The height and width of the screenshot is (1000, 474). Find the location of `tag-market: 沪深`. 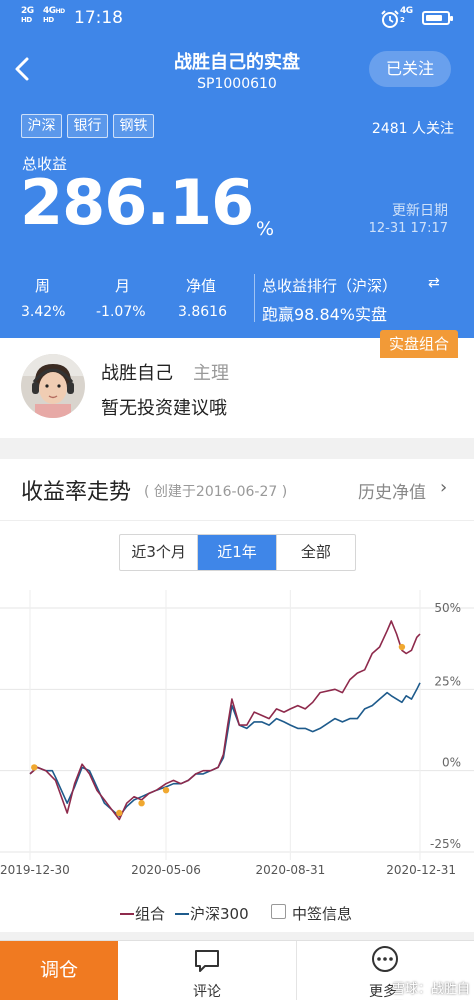

tag-market: 沪深 is located at coordinates (41, 126).